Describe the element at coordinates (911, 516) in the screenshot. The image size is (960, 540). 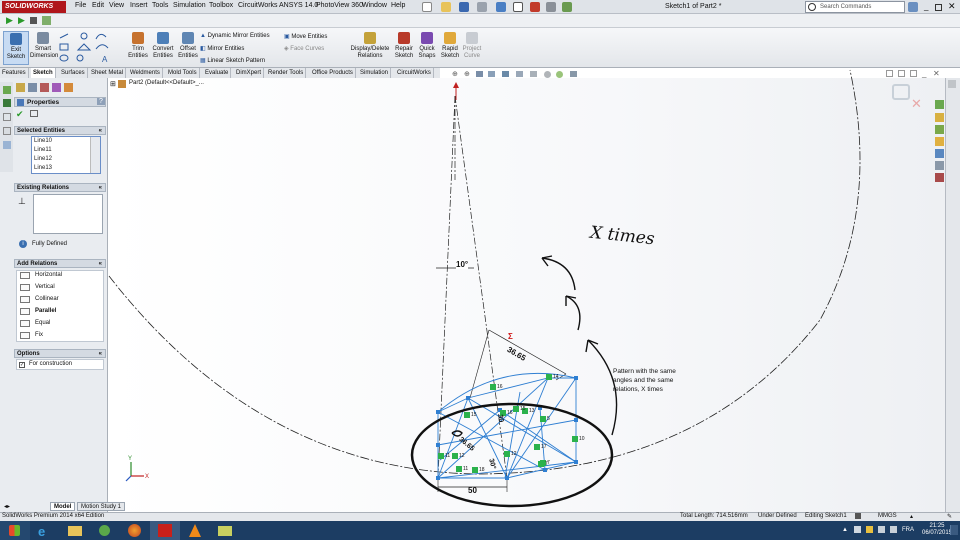
I see `units-dropdown-icon: ▴` at that location.